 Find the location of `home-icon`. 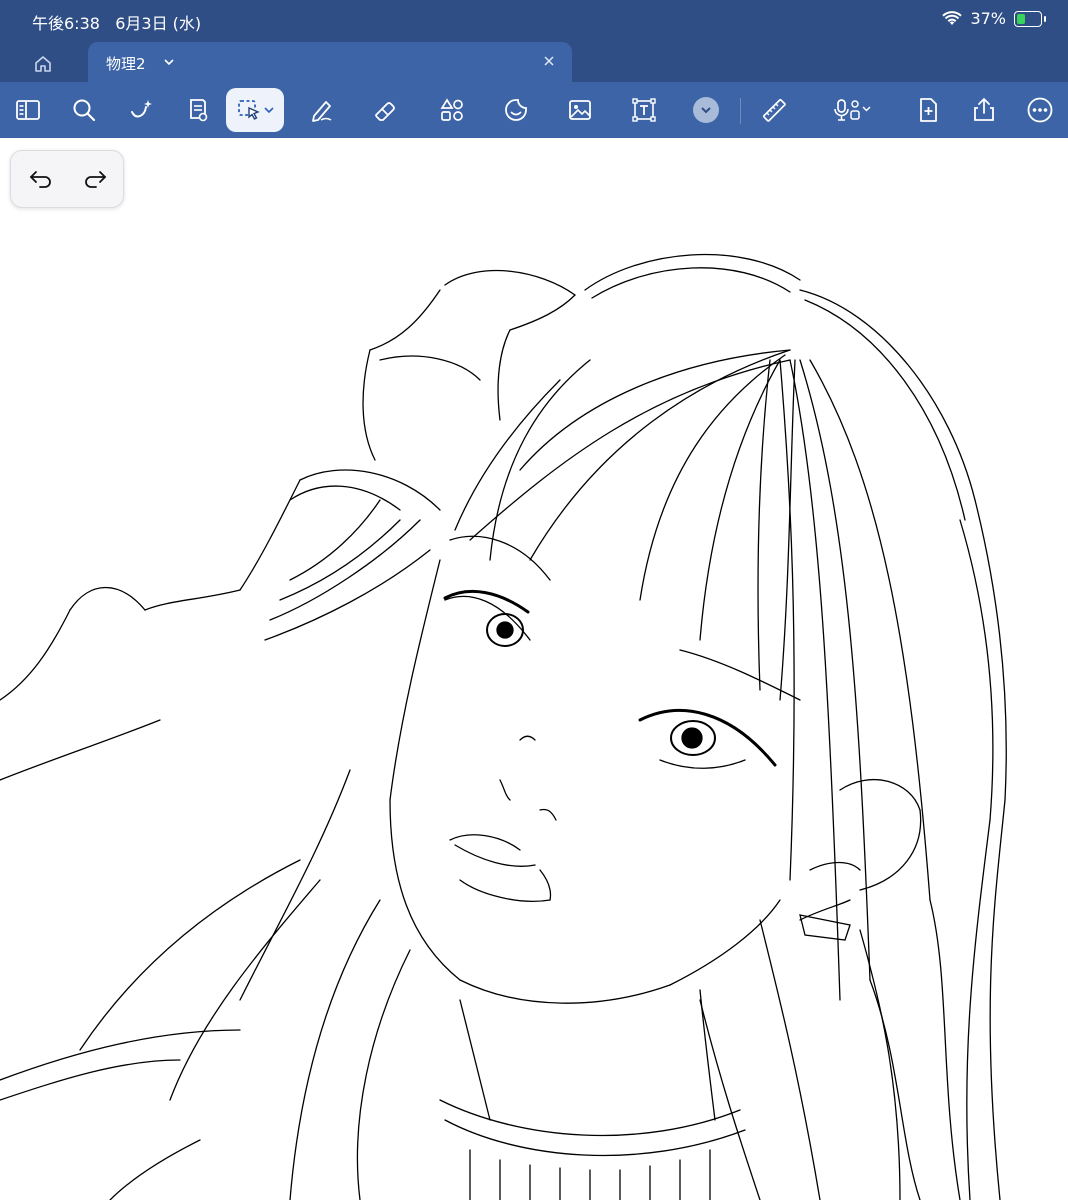

home-icon is located at coordinates (43, 64).